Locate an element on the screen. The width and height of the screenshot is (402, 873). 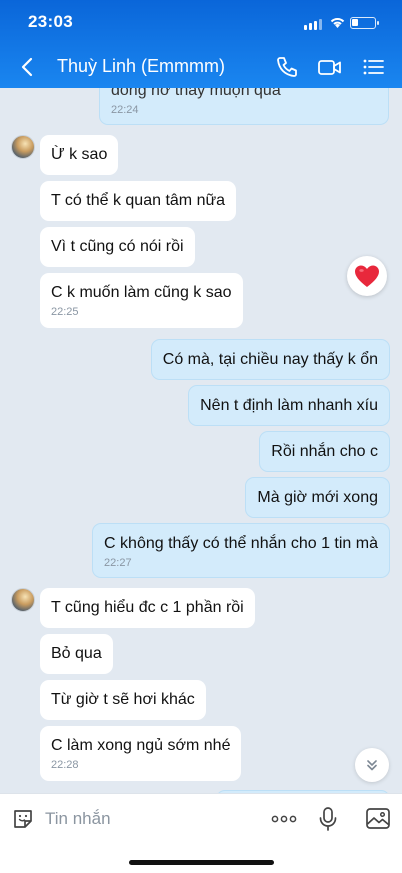
battery-icon is located at coordinates (364, 23).